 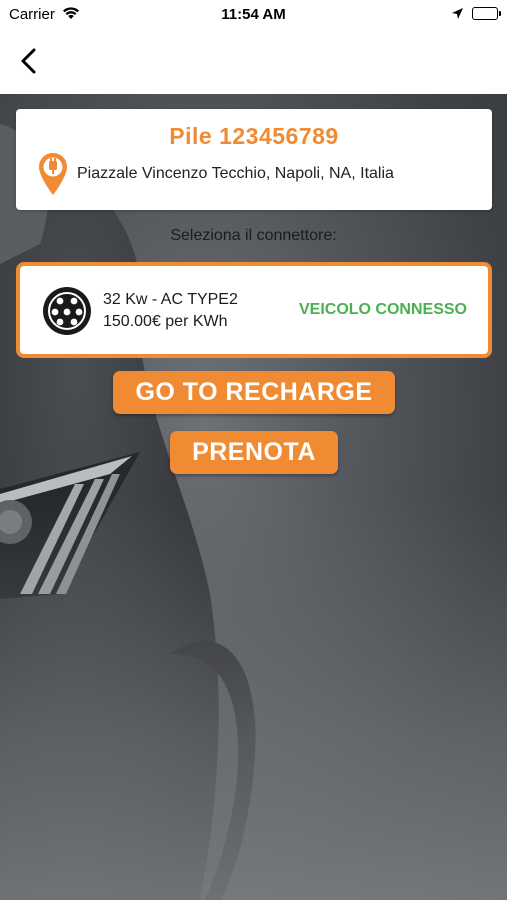 I want to click on type2-socket-icon, so click(x=67, y=313).